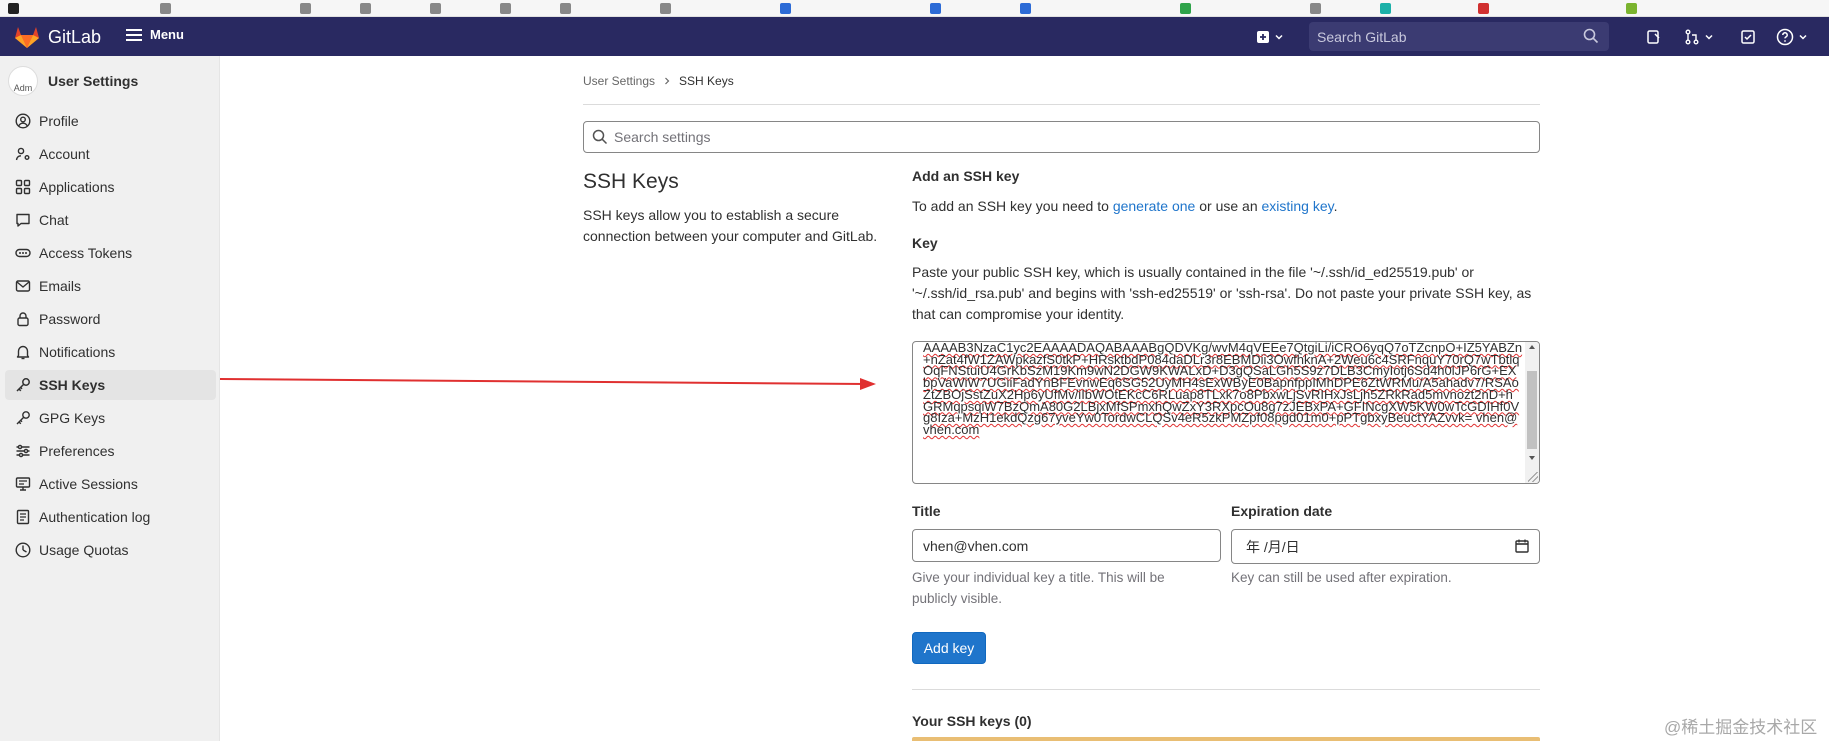  Describe the element at coordinates (1385, 546) in the screenshot. I see `expiration-date-input: 年 /月/日` at that location.